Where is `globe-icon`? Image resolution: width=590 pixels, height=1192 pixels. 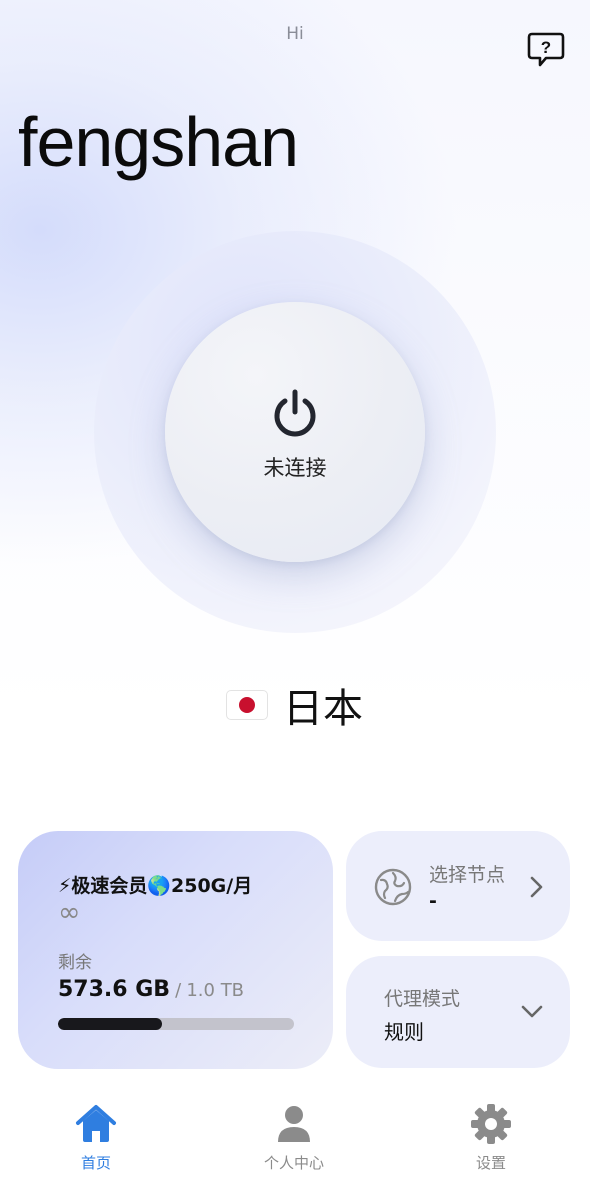 globe-icon is located at coordinates (393, 887).